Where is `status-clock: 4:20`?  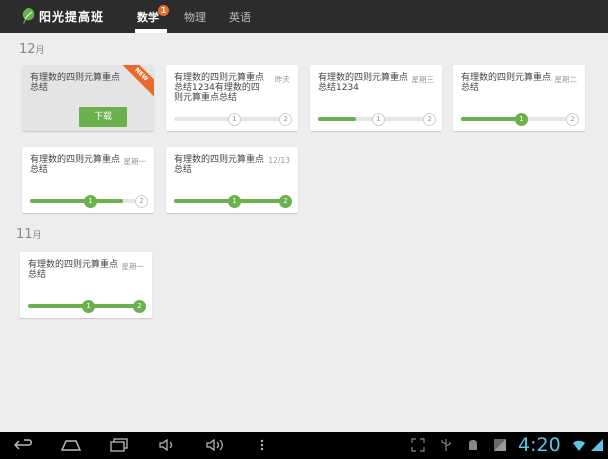 status-clock: 4:20 is located at coordinates (539, 445).